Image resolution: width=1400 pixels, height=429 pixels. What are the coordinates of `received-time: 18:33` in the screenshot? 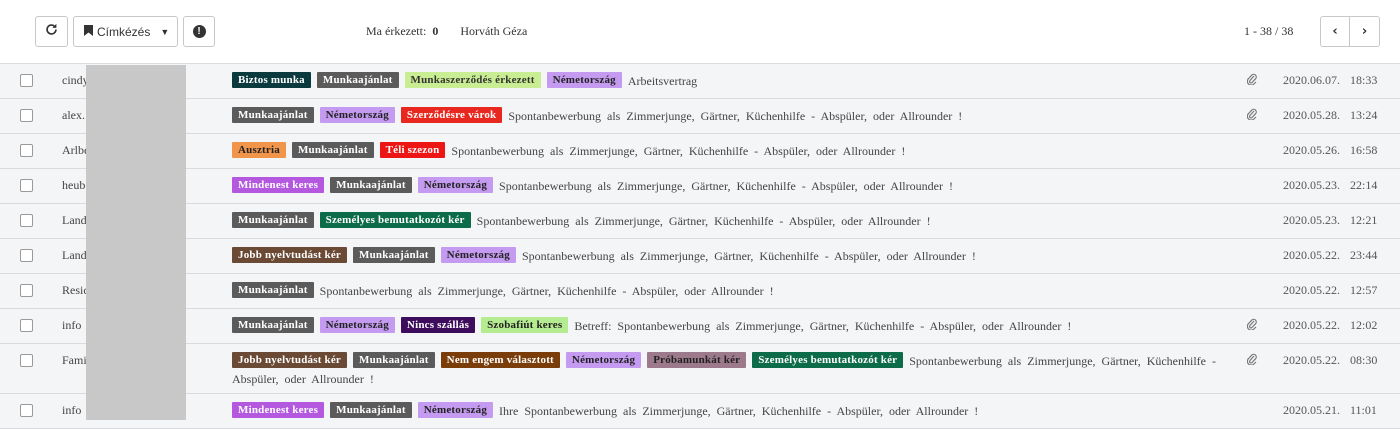 It's located at (1364, 80).